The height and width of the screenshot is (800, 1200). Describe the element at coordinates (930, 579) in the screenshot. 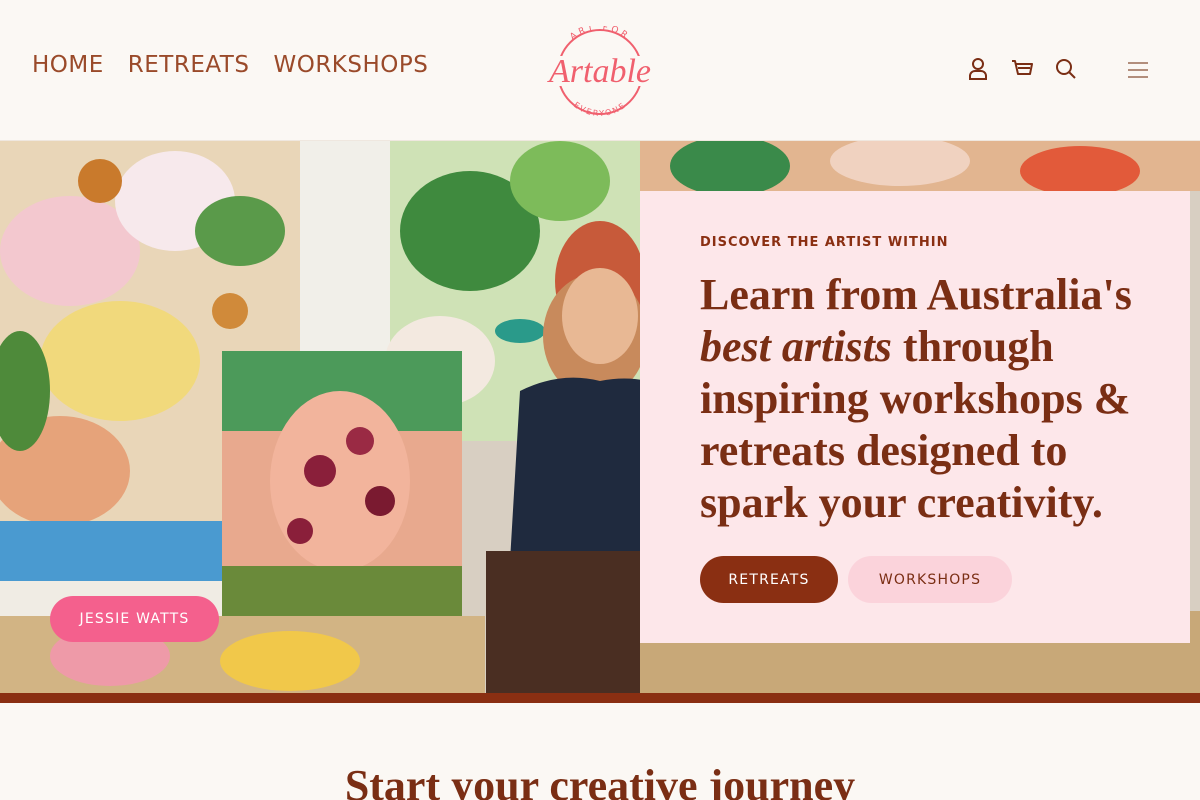

I see `workshops-button: WORKSHOPS` at that location.